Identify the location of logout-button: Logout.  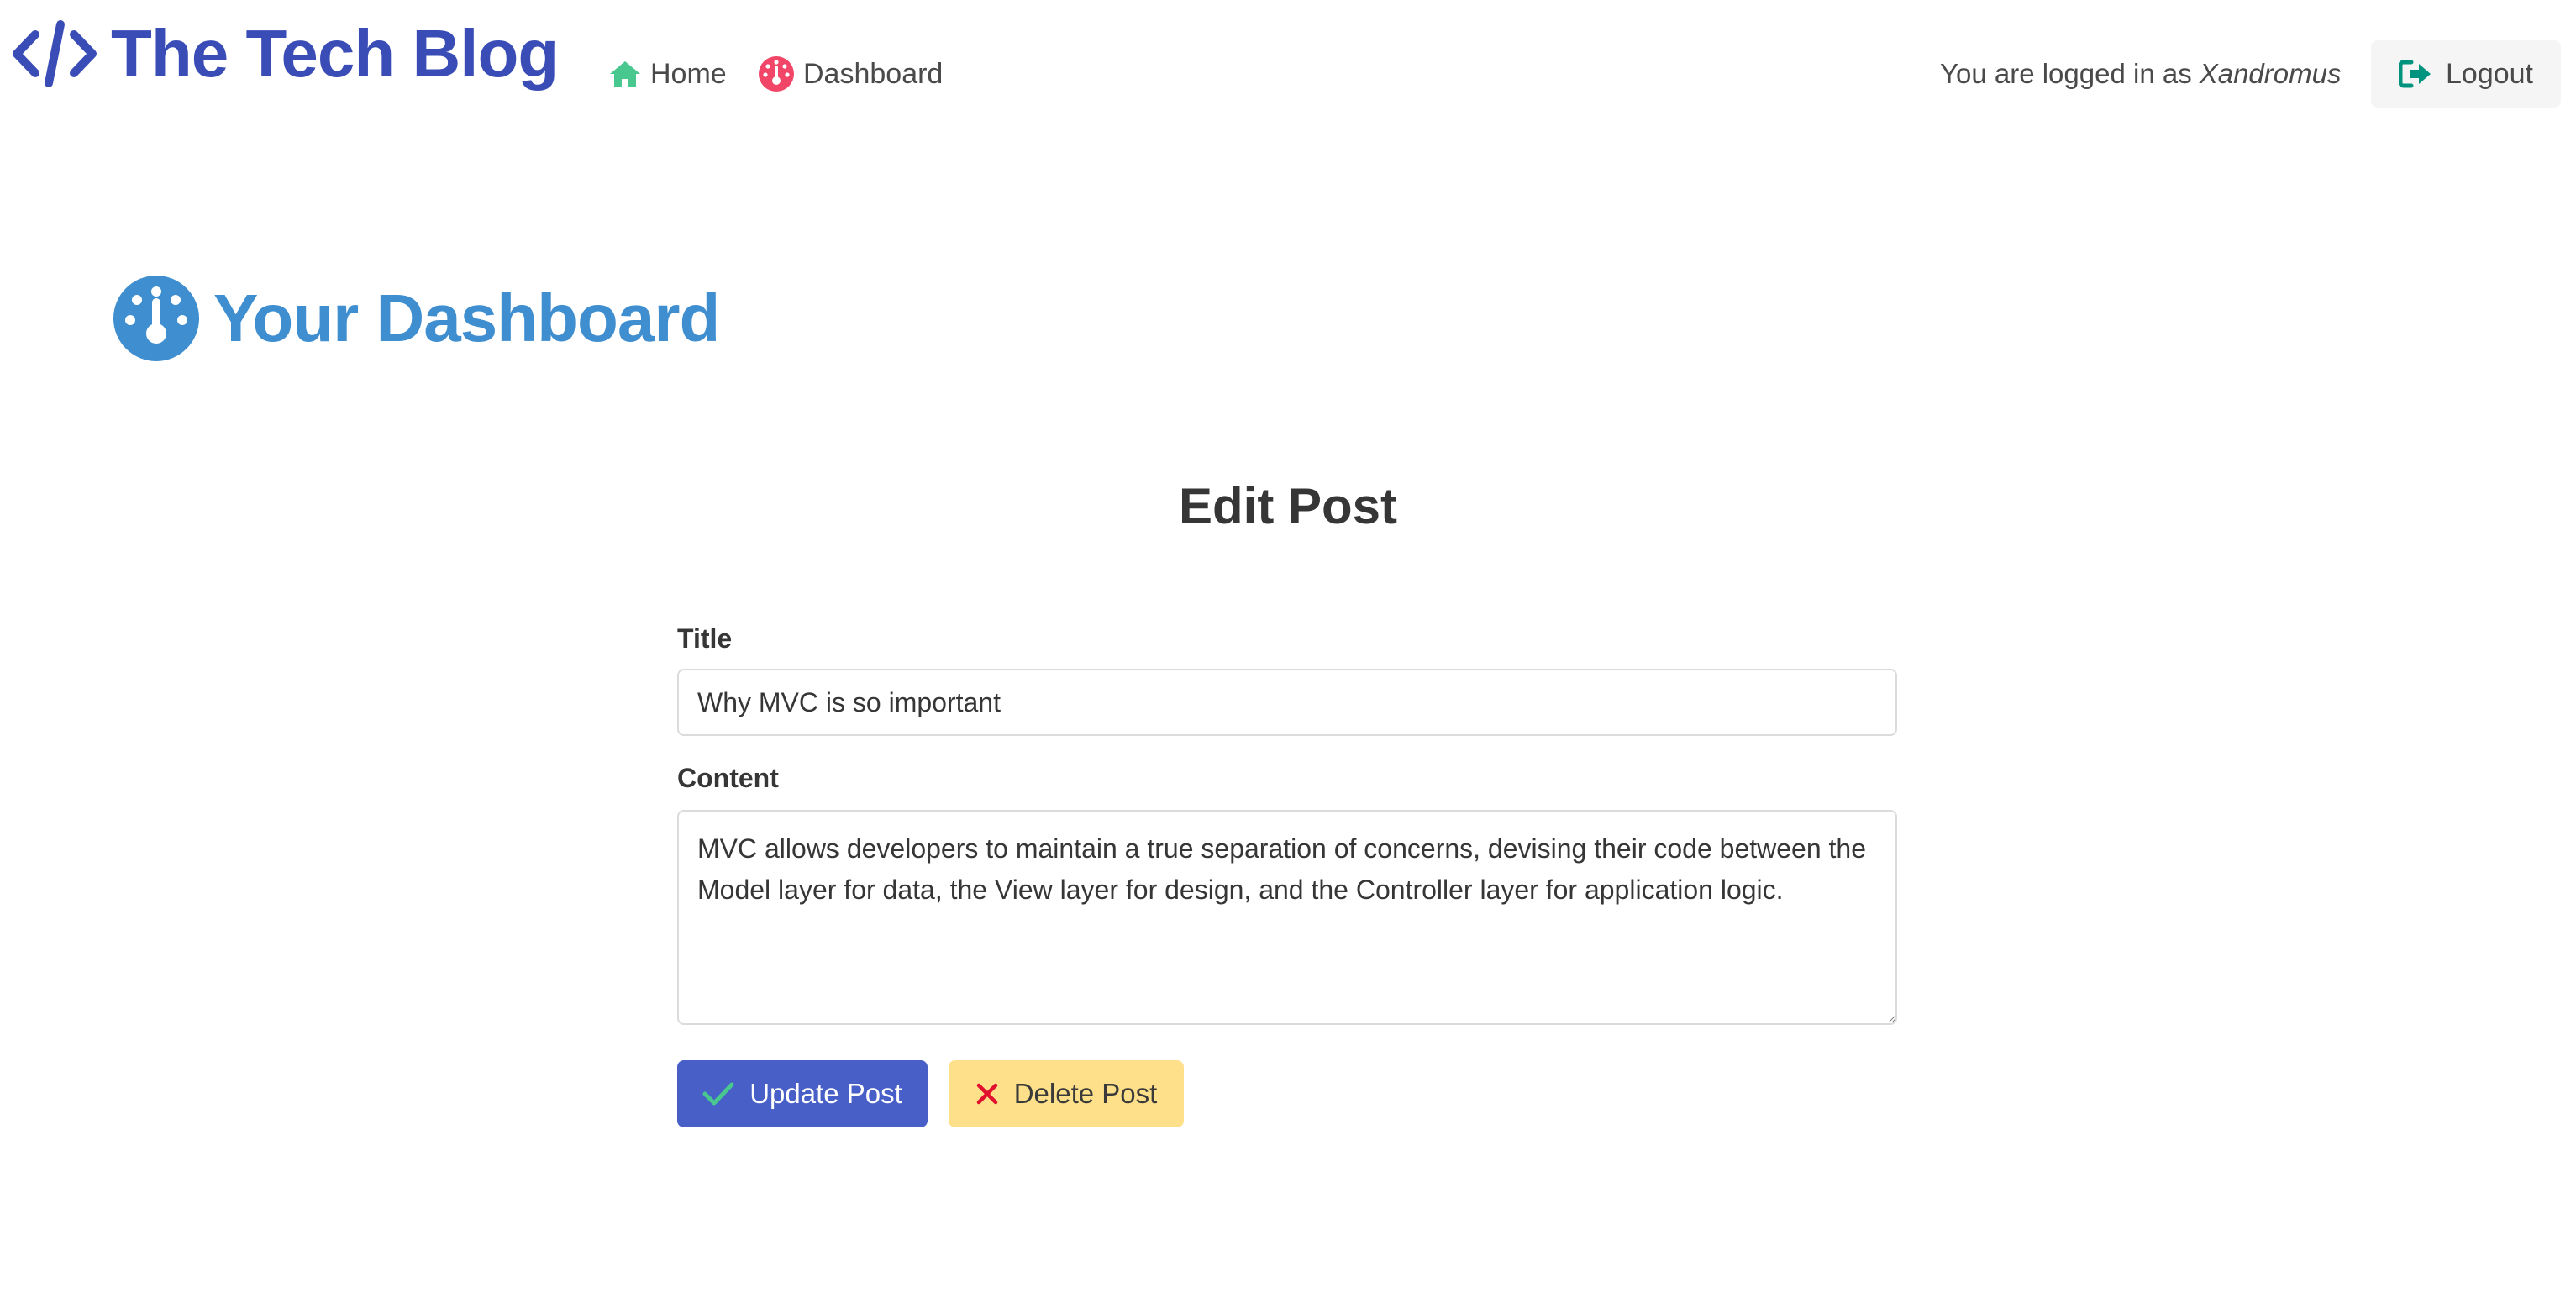
(2466, 74).